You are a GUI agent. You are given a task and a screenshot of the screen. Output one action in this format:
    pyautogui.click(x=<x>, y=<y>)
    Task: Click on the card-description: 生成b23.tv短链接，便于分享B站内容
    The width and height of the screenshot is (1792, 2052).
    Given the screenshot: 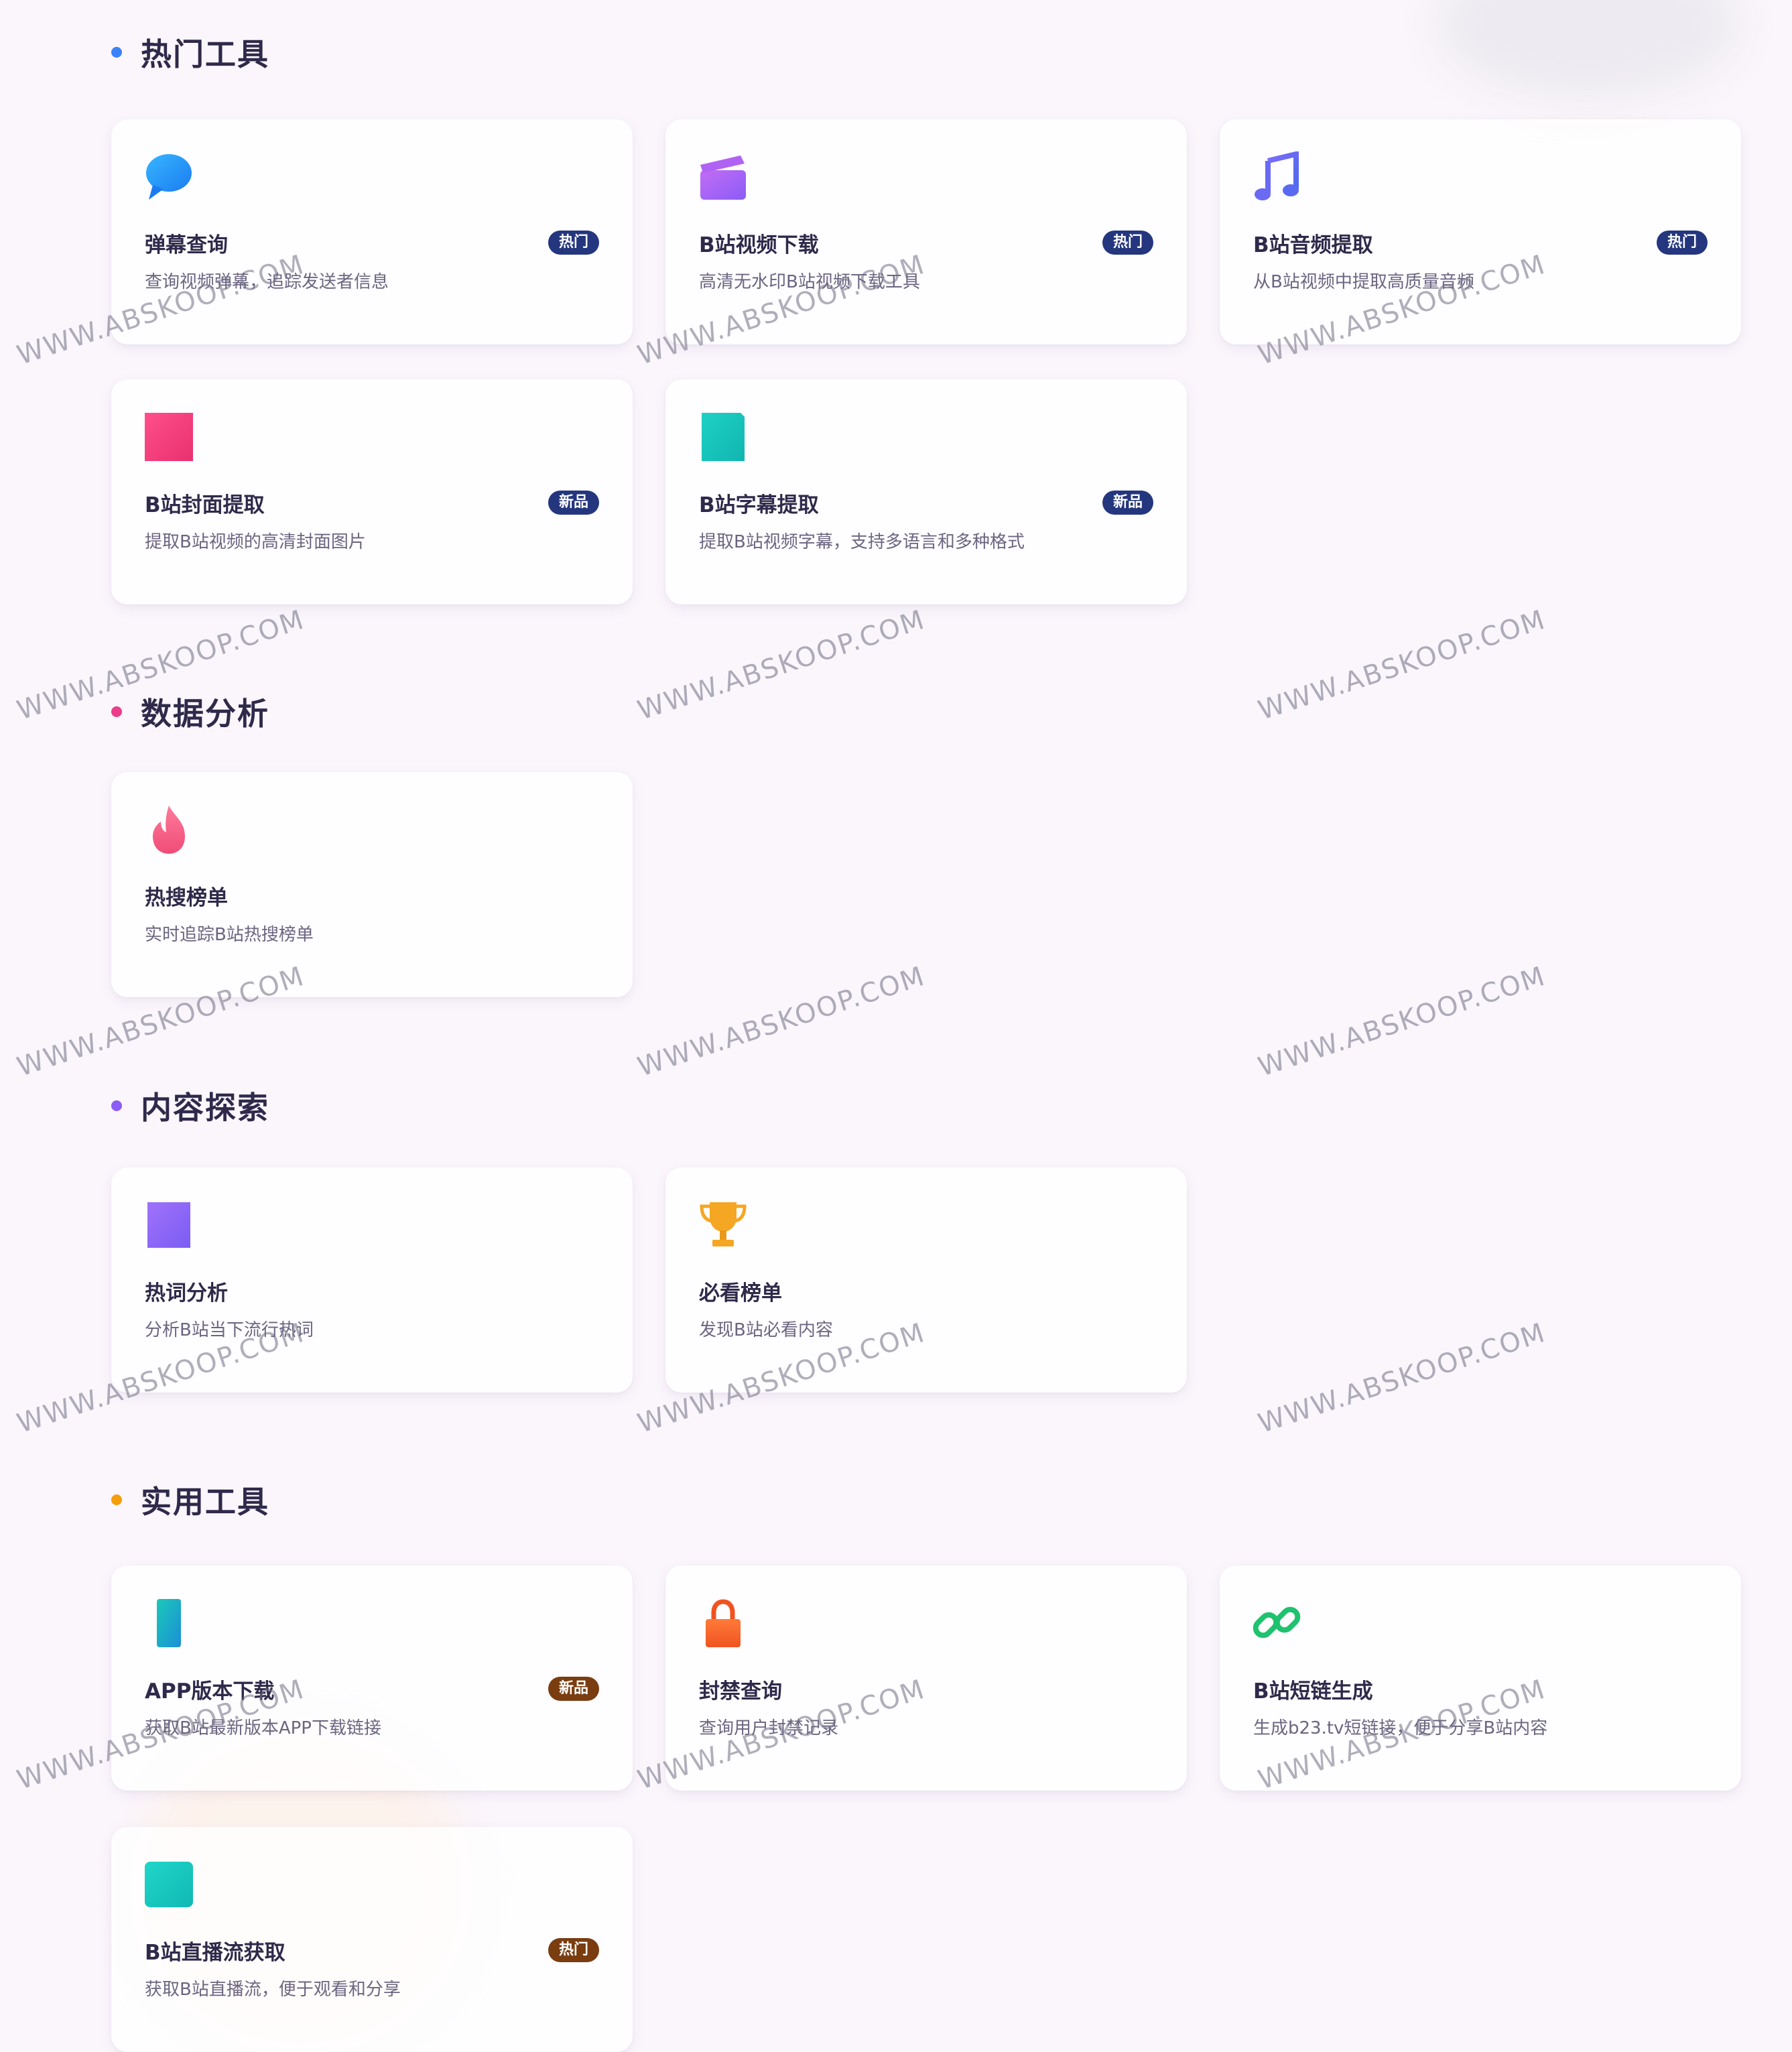 What is the action you would take?
    pyautogui.click(x=1400, y=1728)
    